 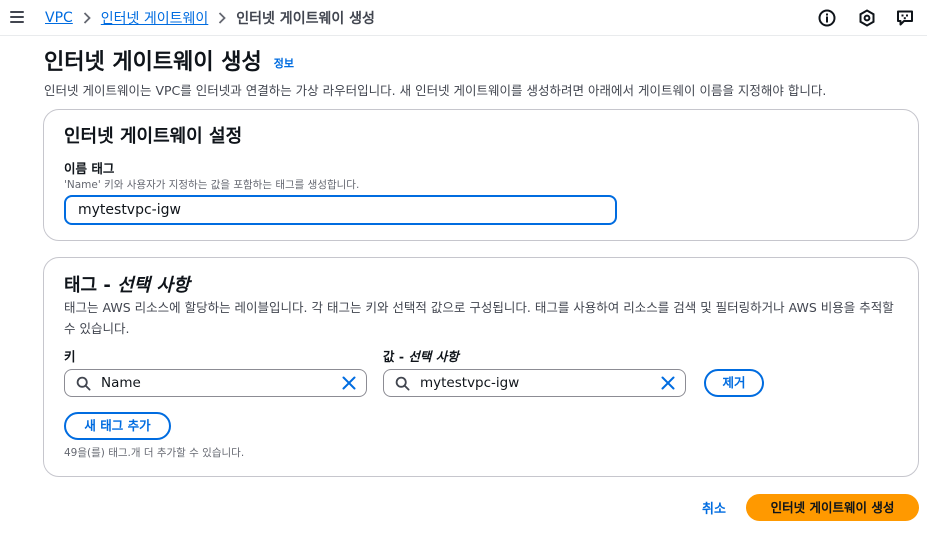 What do you see at coordinates (17, 17) in the screenshot?
I see `menu-icon` at bounding box center [17, 17].